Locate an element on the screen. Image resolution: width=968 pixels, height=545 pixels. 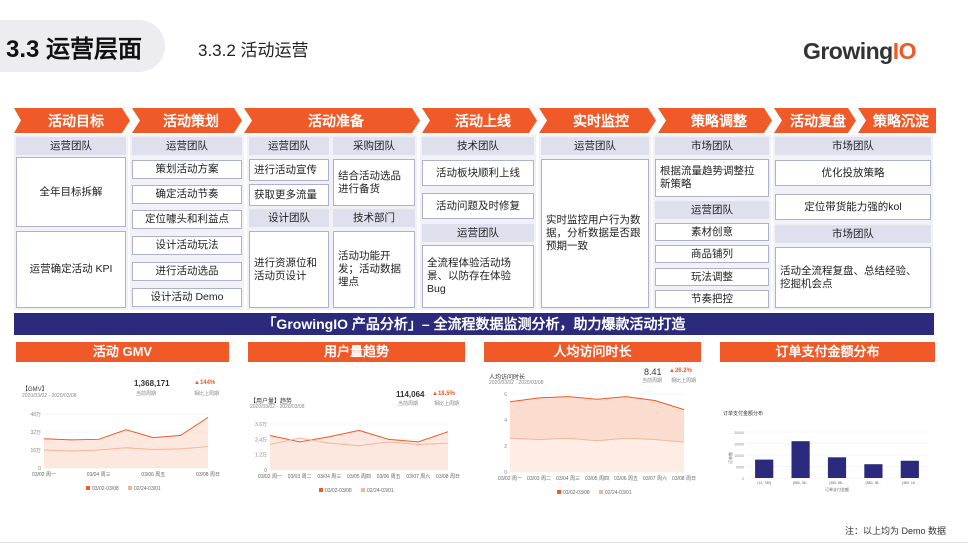
task-box: 优化投放策略 is located at coordinates (853, 173).